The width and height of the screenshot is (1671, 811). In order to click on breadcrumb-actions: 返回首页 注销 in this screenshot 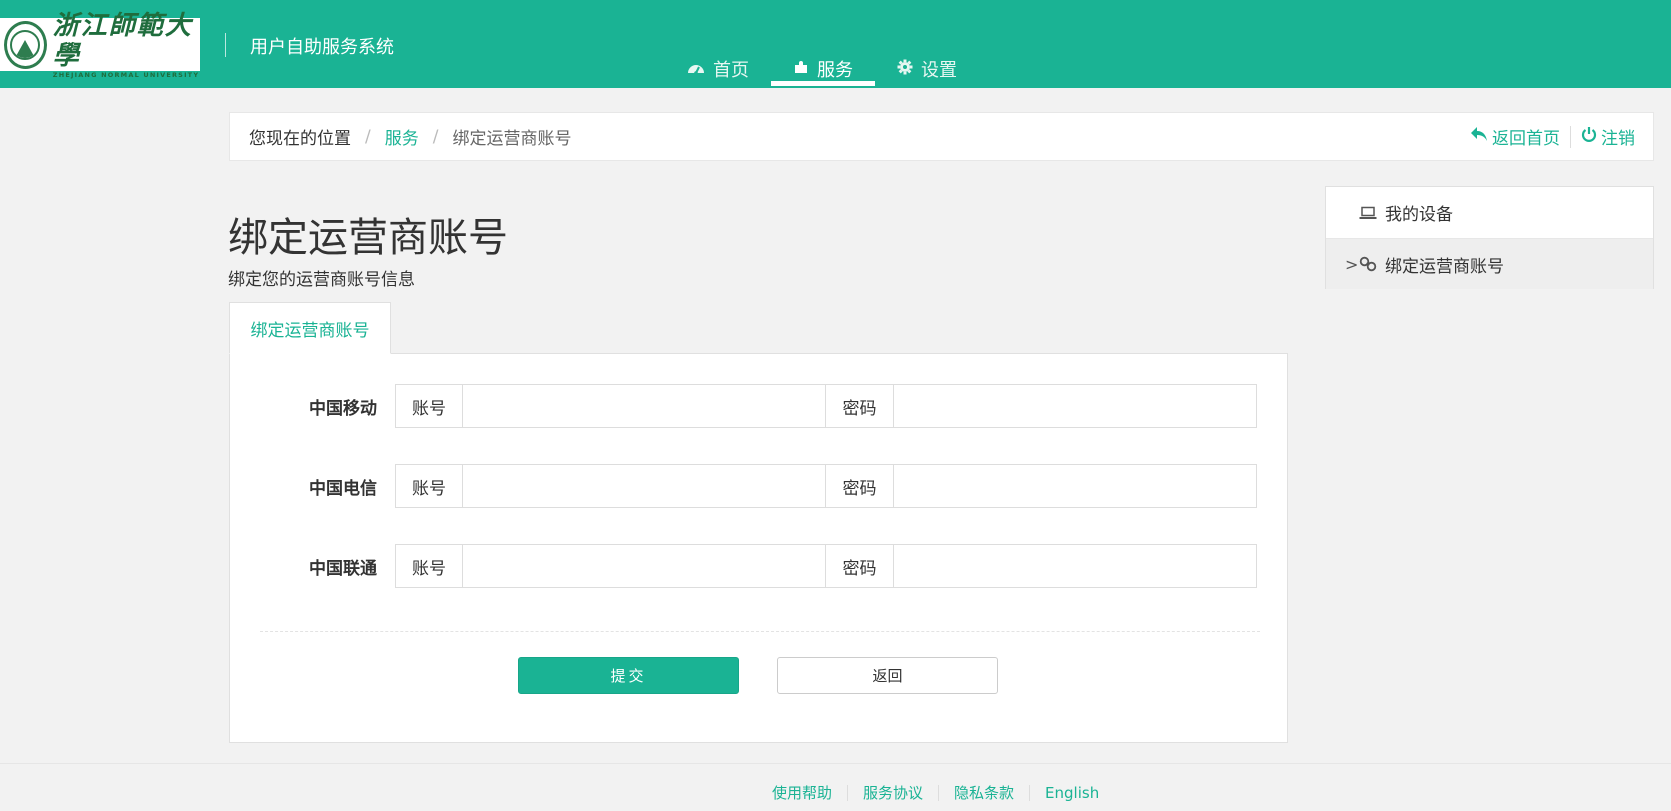, I will do `click(1552, 136)`.